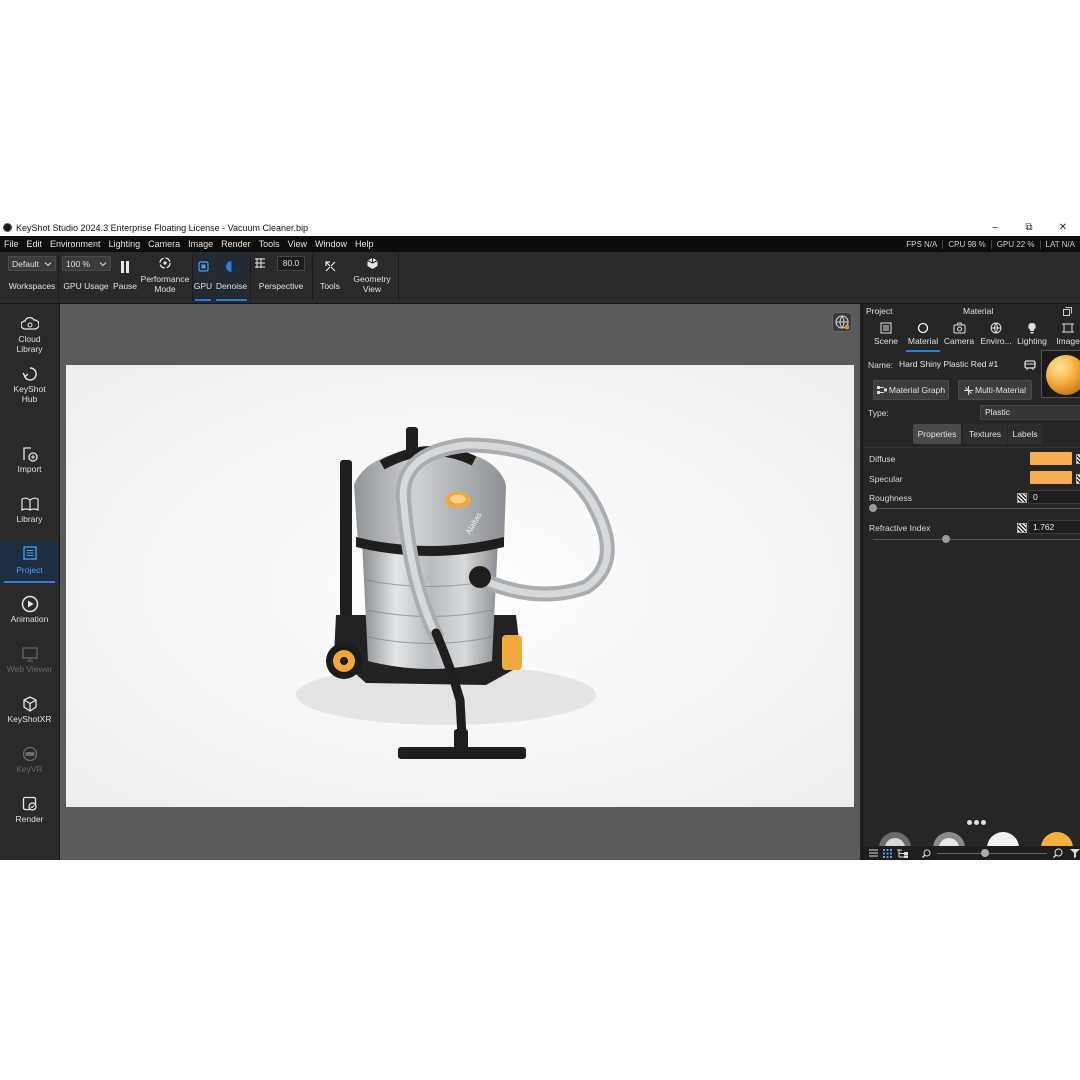  Describe the element at coordinates (75, 244) in the screenshot. I see `menu-environment: Environment` at that location.